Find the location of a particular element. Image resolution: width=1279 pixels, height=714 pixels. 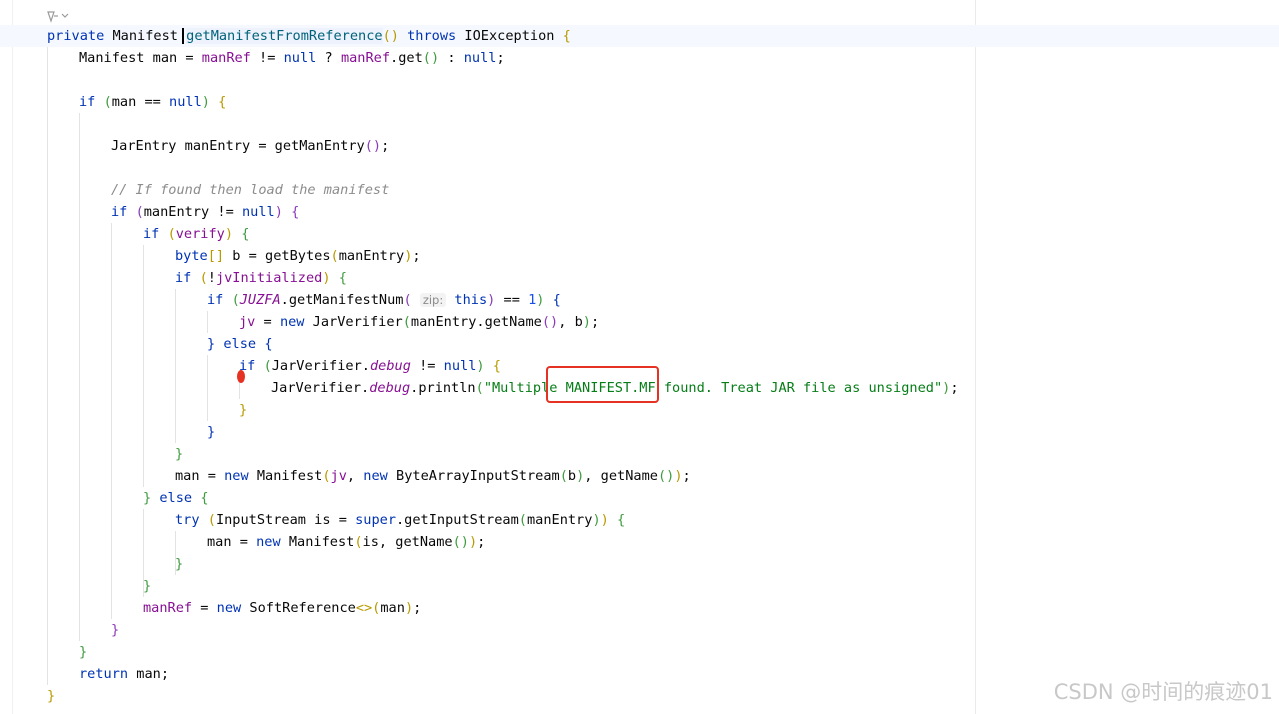

code-line-9: if (!jvInitialized) { is located at coordinates (261, 278).